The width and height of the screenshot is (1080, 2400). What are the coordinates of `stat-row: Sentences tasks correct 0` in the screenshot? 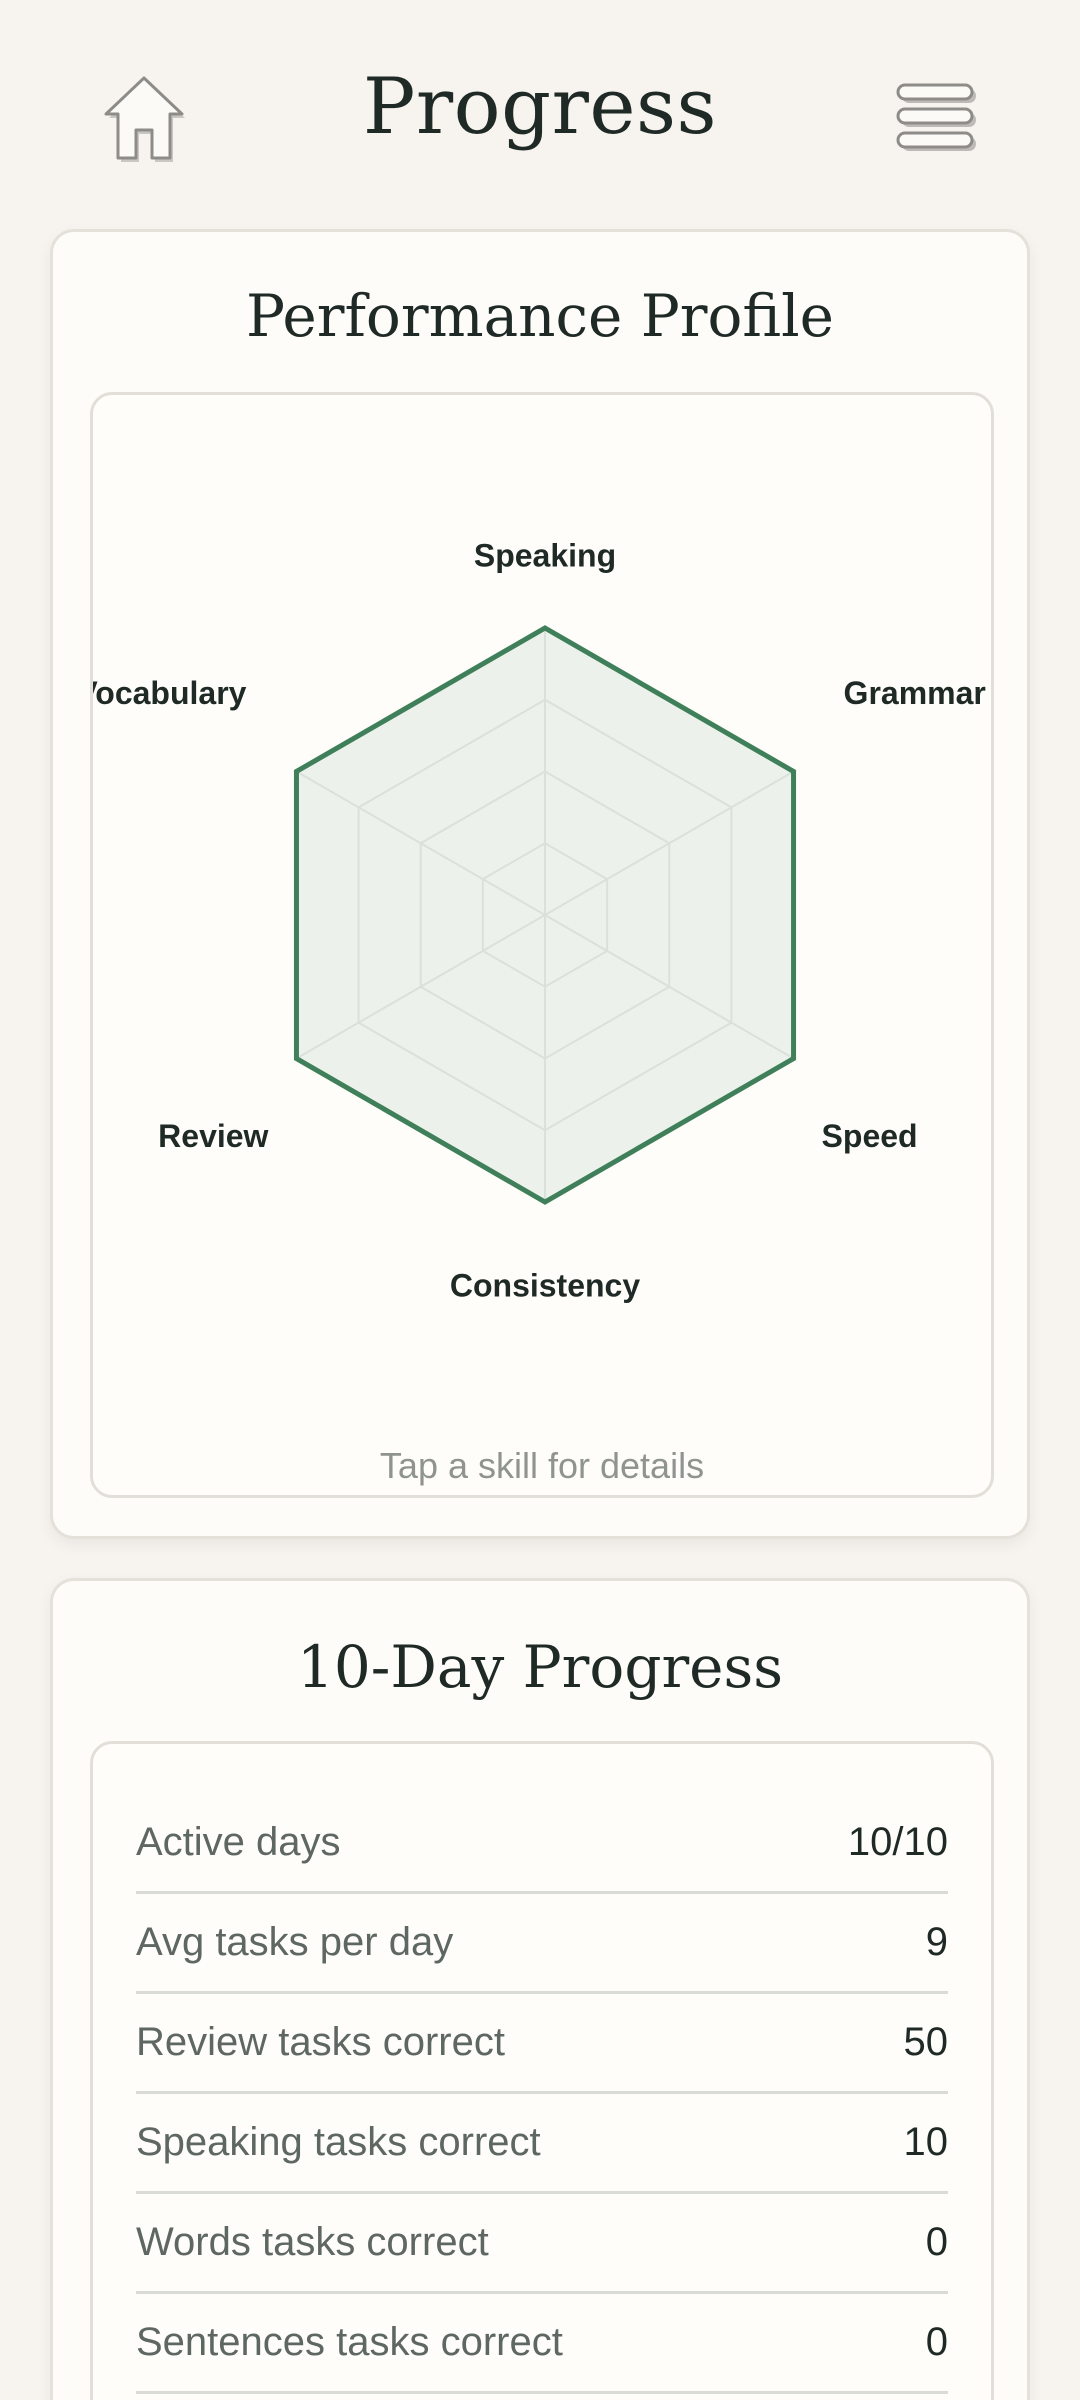 It's located at (542, 2344).